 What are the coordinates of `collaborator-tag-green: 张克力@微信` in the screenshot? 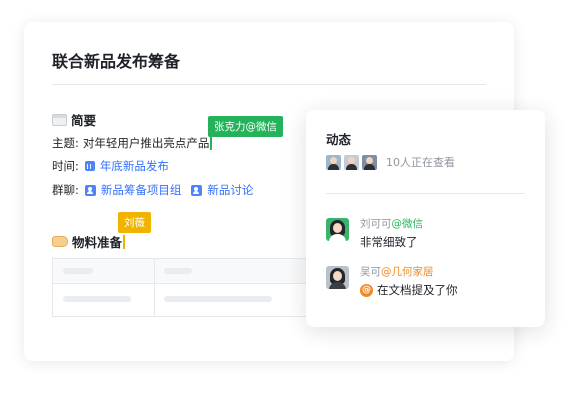 It's located at (245, 126).